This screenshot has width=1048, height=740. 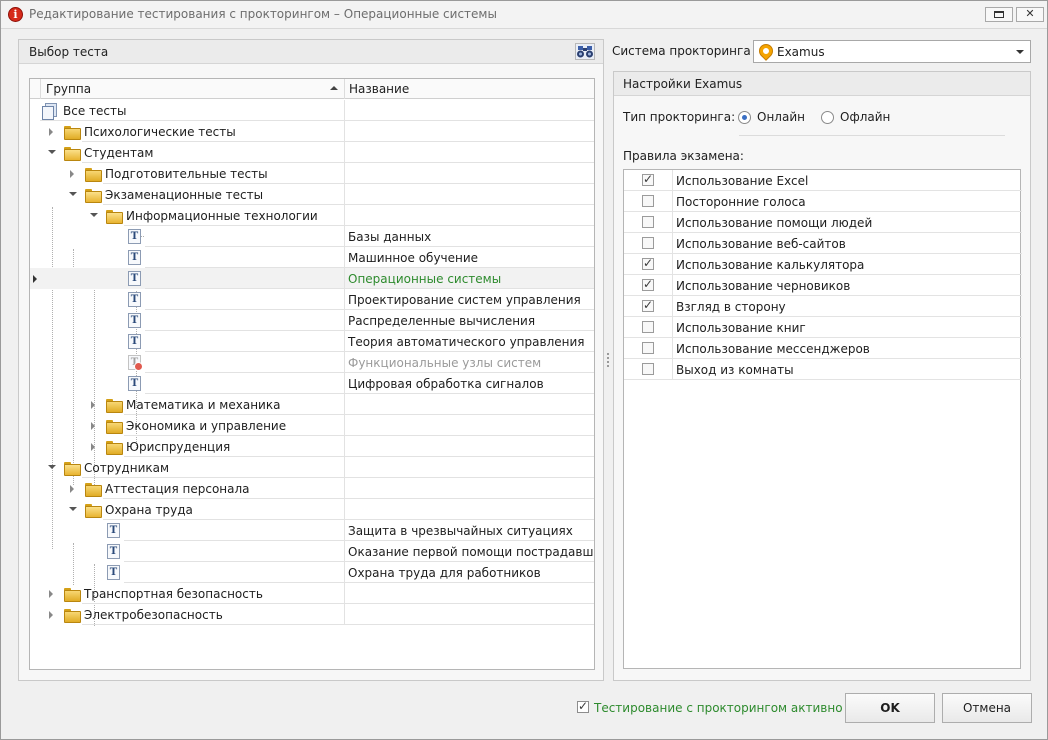 I want to click on proctoring-system-value: Examus, so click(x=801, y=52).